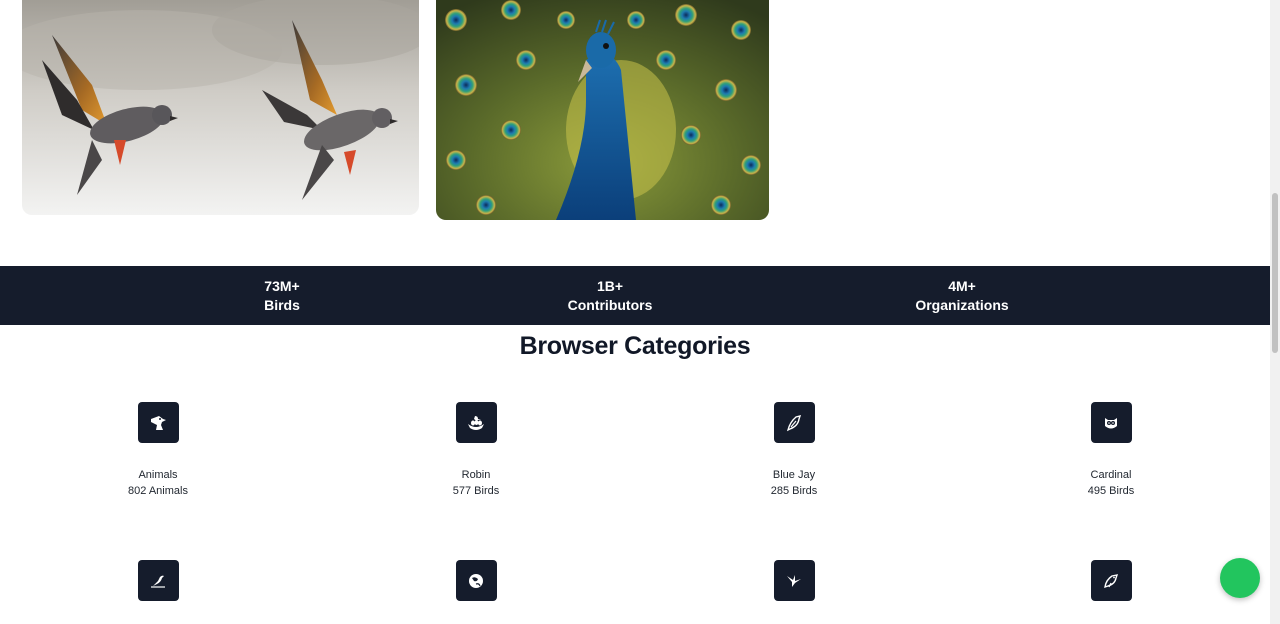 The image size is (1280, 624). I want to click on stat-label: Contributors, so click(610, 305).